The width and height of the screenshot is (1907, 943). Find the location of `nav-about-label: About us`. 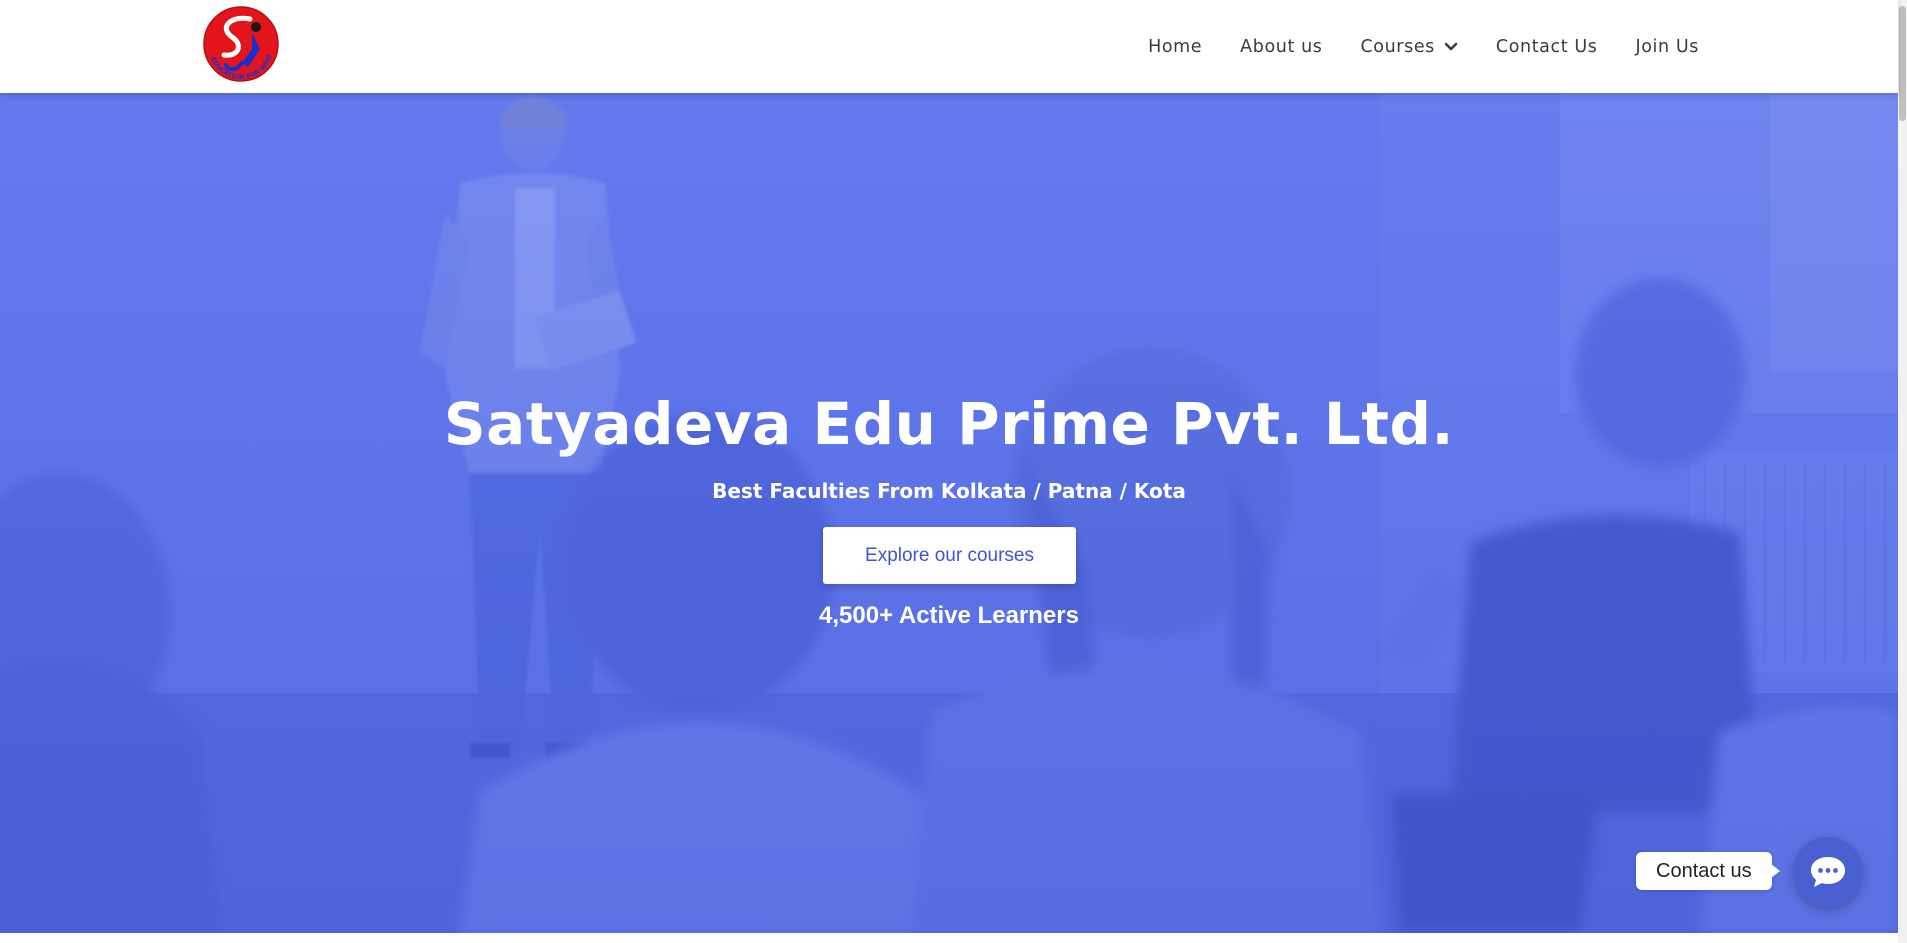

nav-about-label: About us is located at coordinates (1281, 46).